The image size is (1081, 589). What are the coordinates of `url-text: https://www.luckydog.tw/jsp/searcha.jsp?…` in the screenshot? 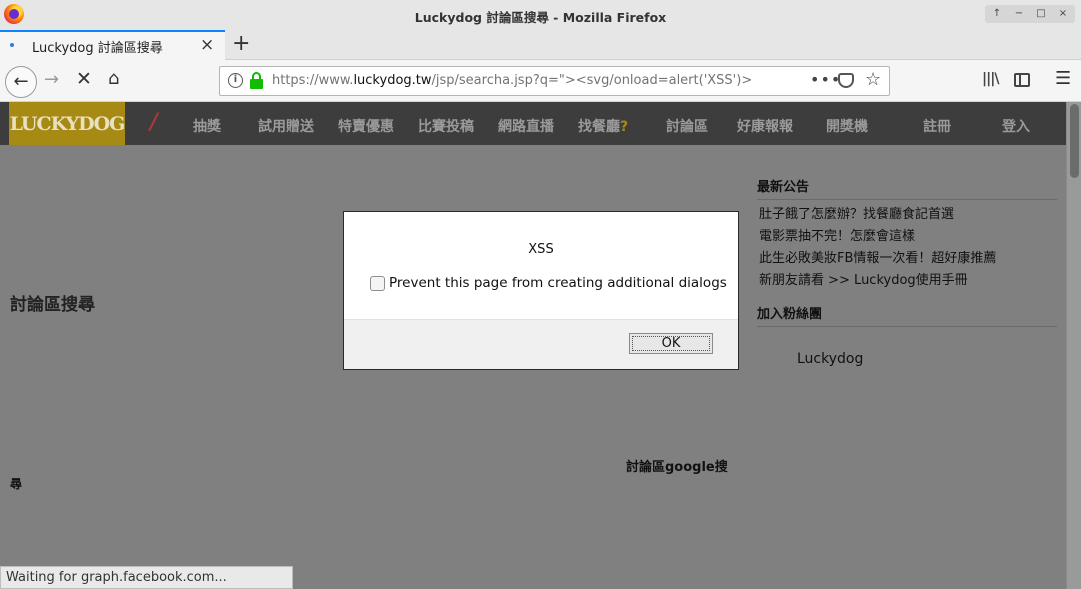 It's located at (512, 80).